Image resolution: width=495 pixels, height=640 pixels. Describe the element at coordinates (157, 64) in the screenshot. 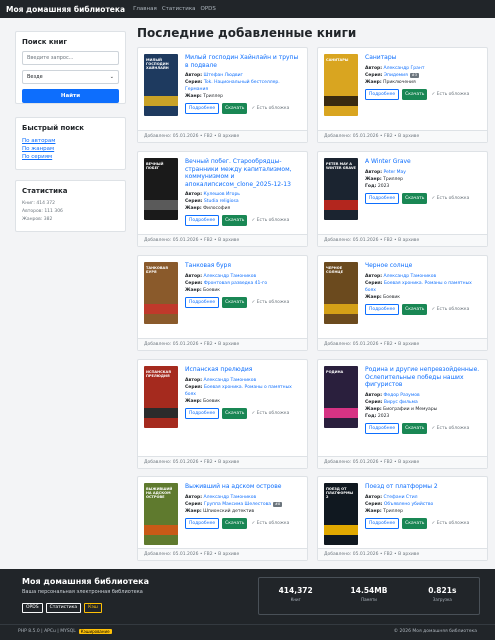

I see `book-cover-text: Милый господин Хайнлайн` at that location.